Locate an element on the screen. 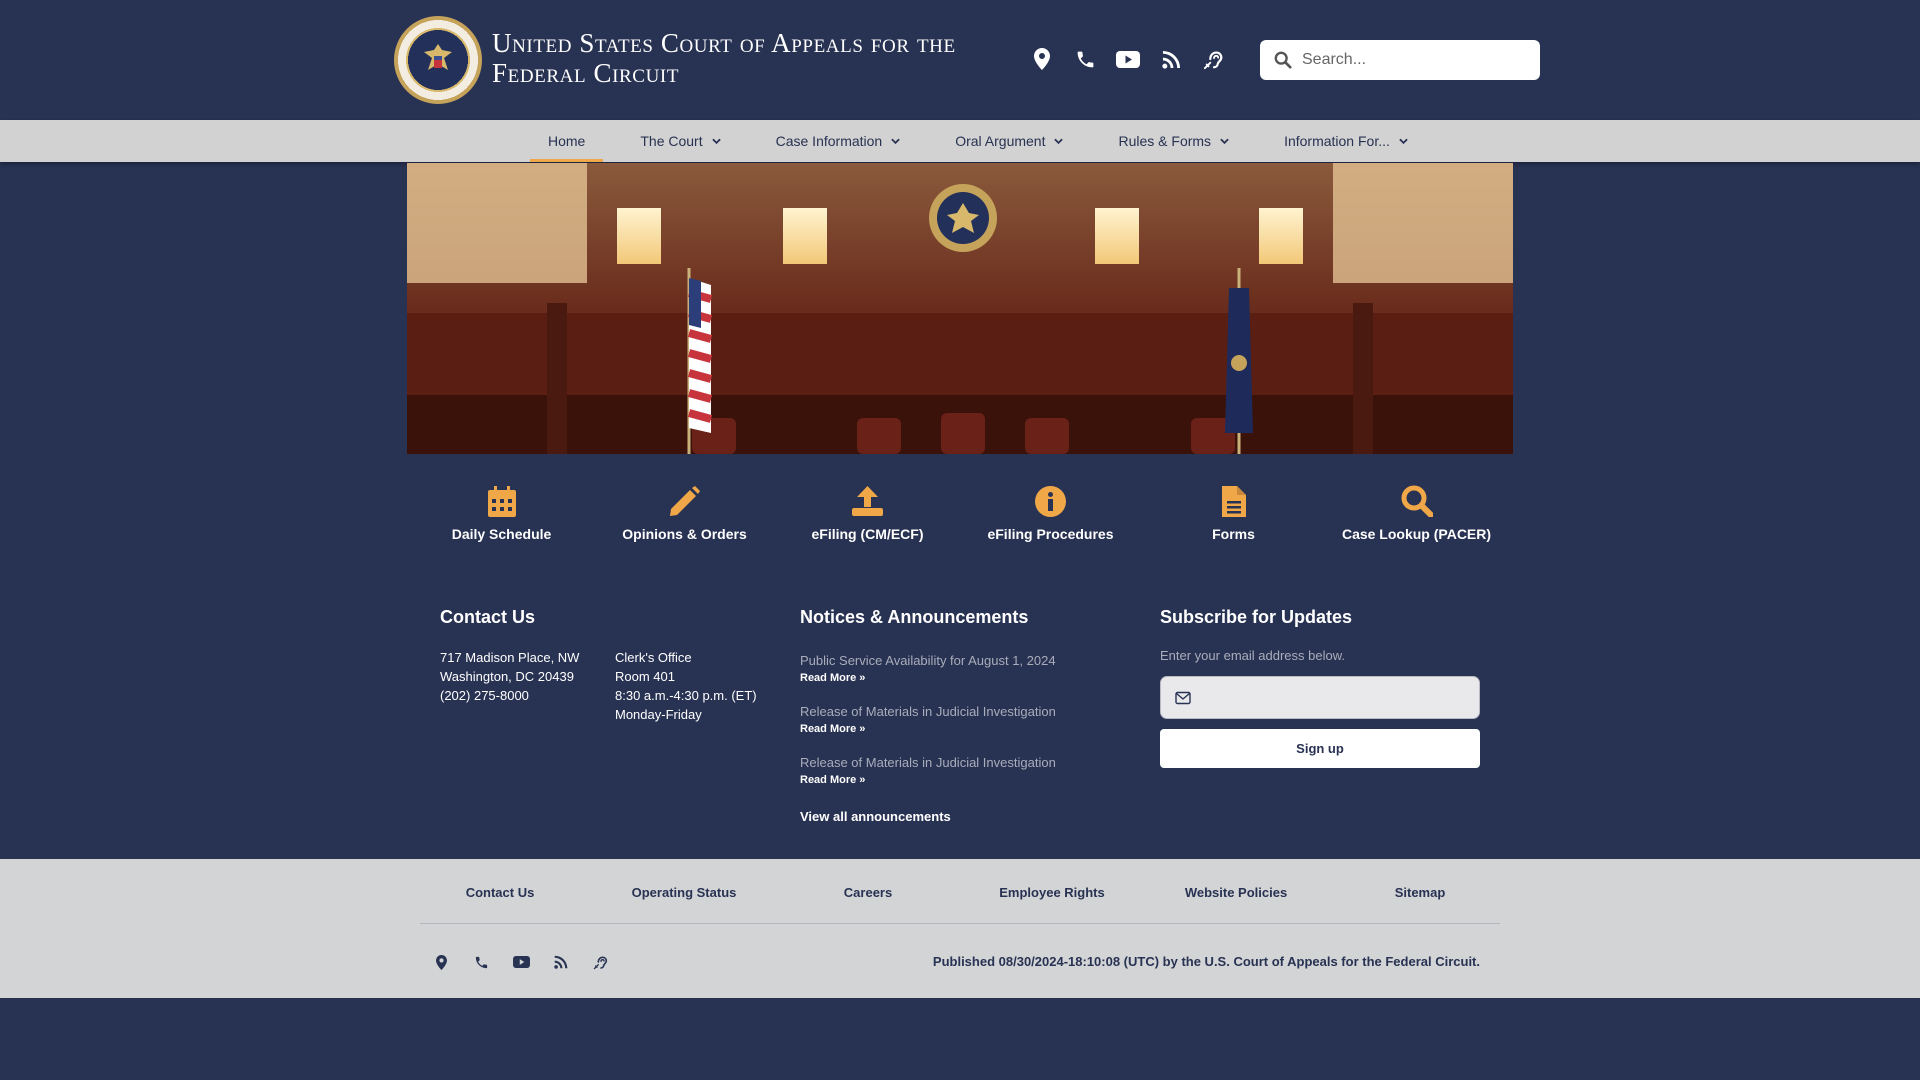 This screenshot has height=1080, width=1920. sign-up-button: Sign up is located at coordinates (1320, 748).